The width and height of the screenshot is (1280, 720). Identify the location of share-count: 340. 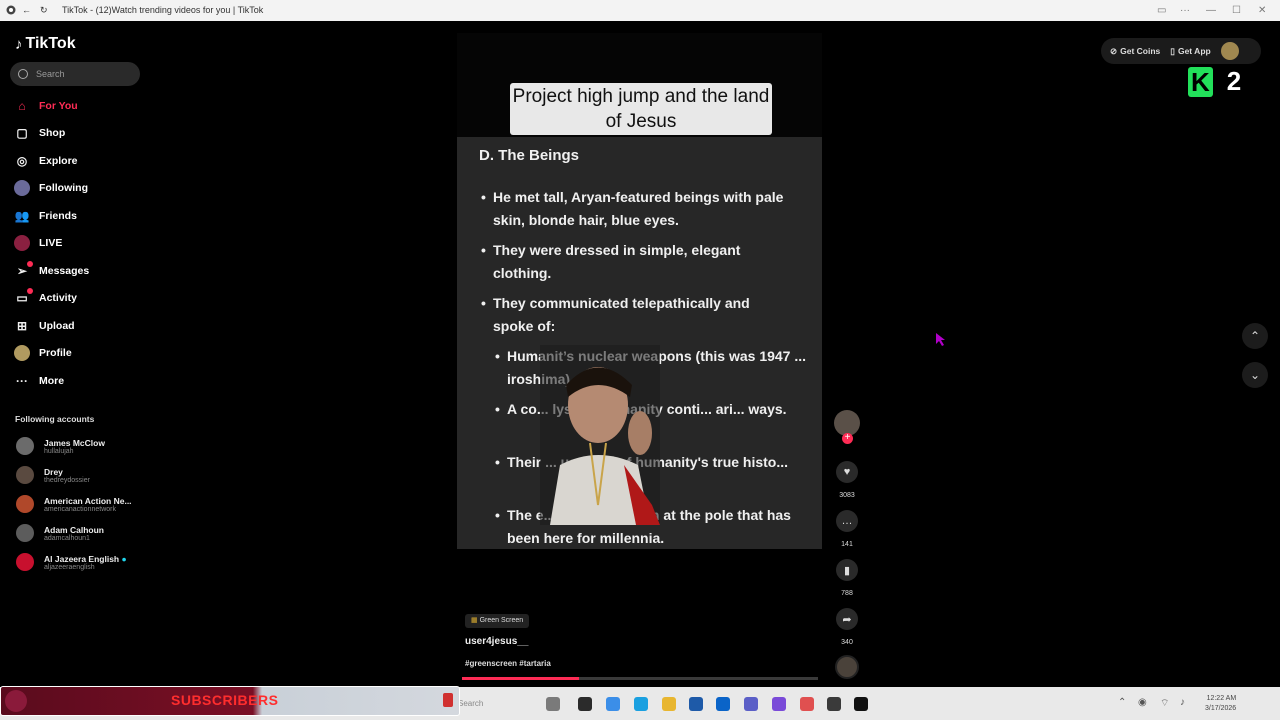
(847, 642).